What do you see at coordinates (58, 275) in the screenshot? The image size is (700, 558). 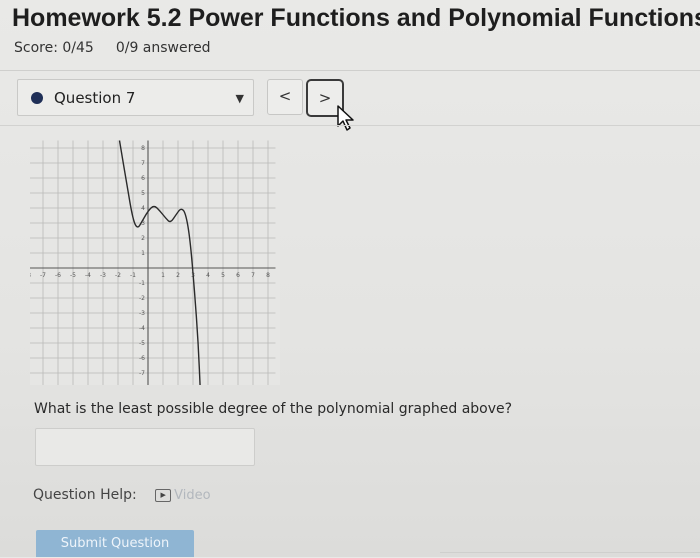 I see `x-tick-label: -6` at bounding box center [58, 275].